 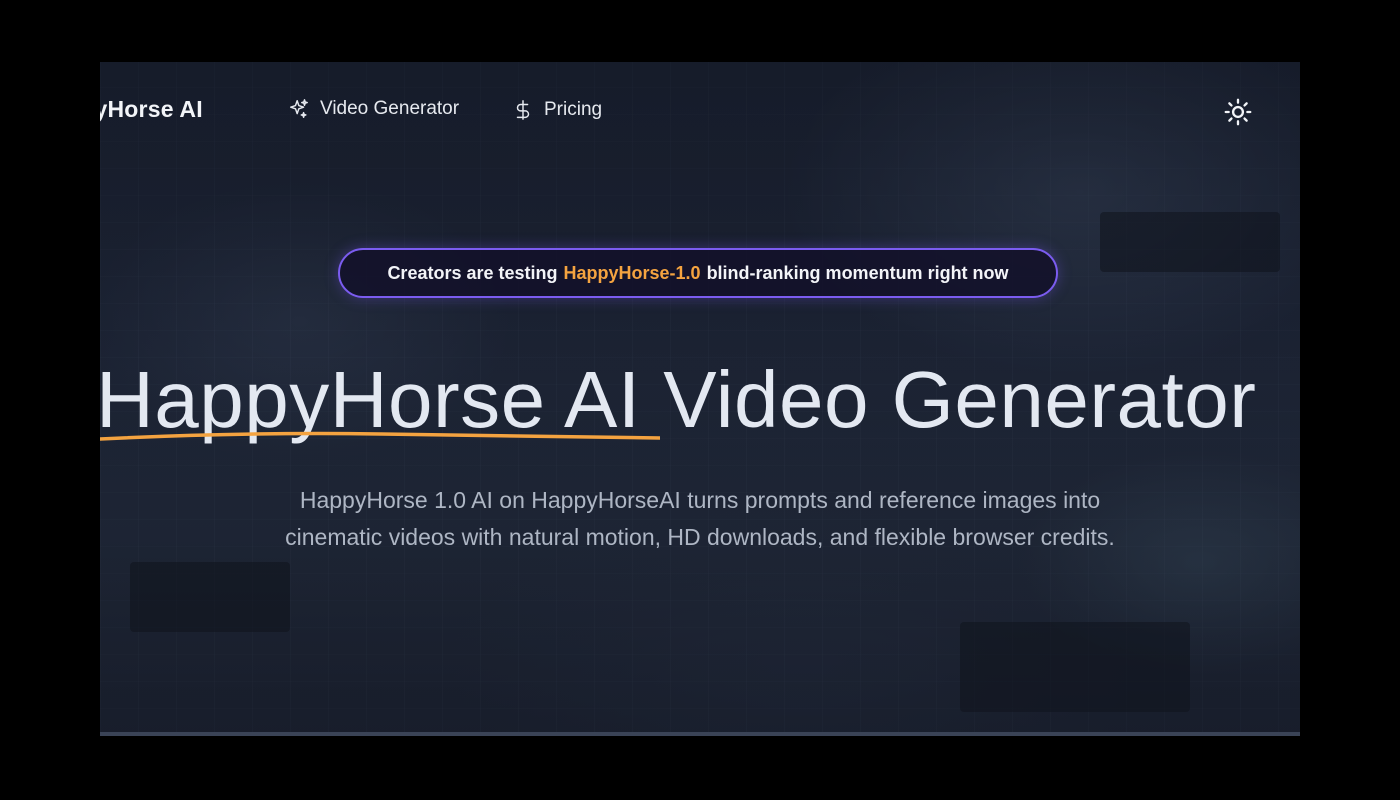 What do you see at coordinates (380, 436) in the screenshot?
I see `brand-underline` at bounding box center [380, 436].